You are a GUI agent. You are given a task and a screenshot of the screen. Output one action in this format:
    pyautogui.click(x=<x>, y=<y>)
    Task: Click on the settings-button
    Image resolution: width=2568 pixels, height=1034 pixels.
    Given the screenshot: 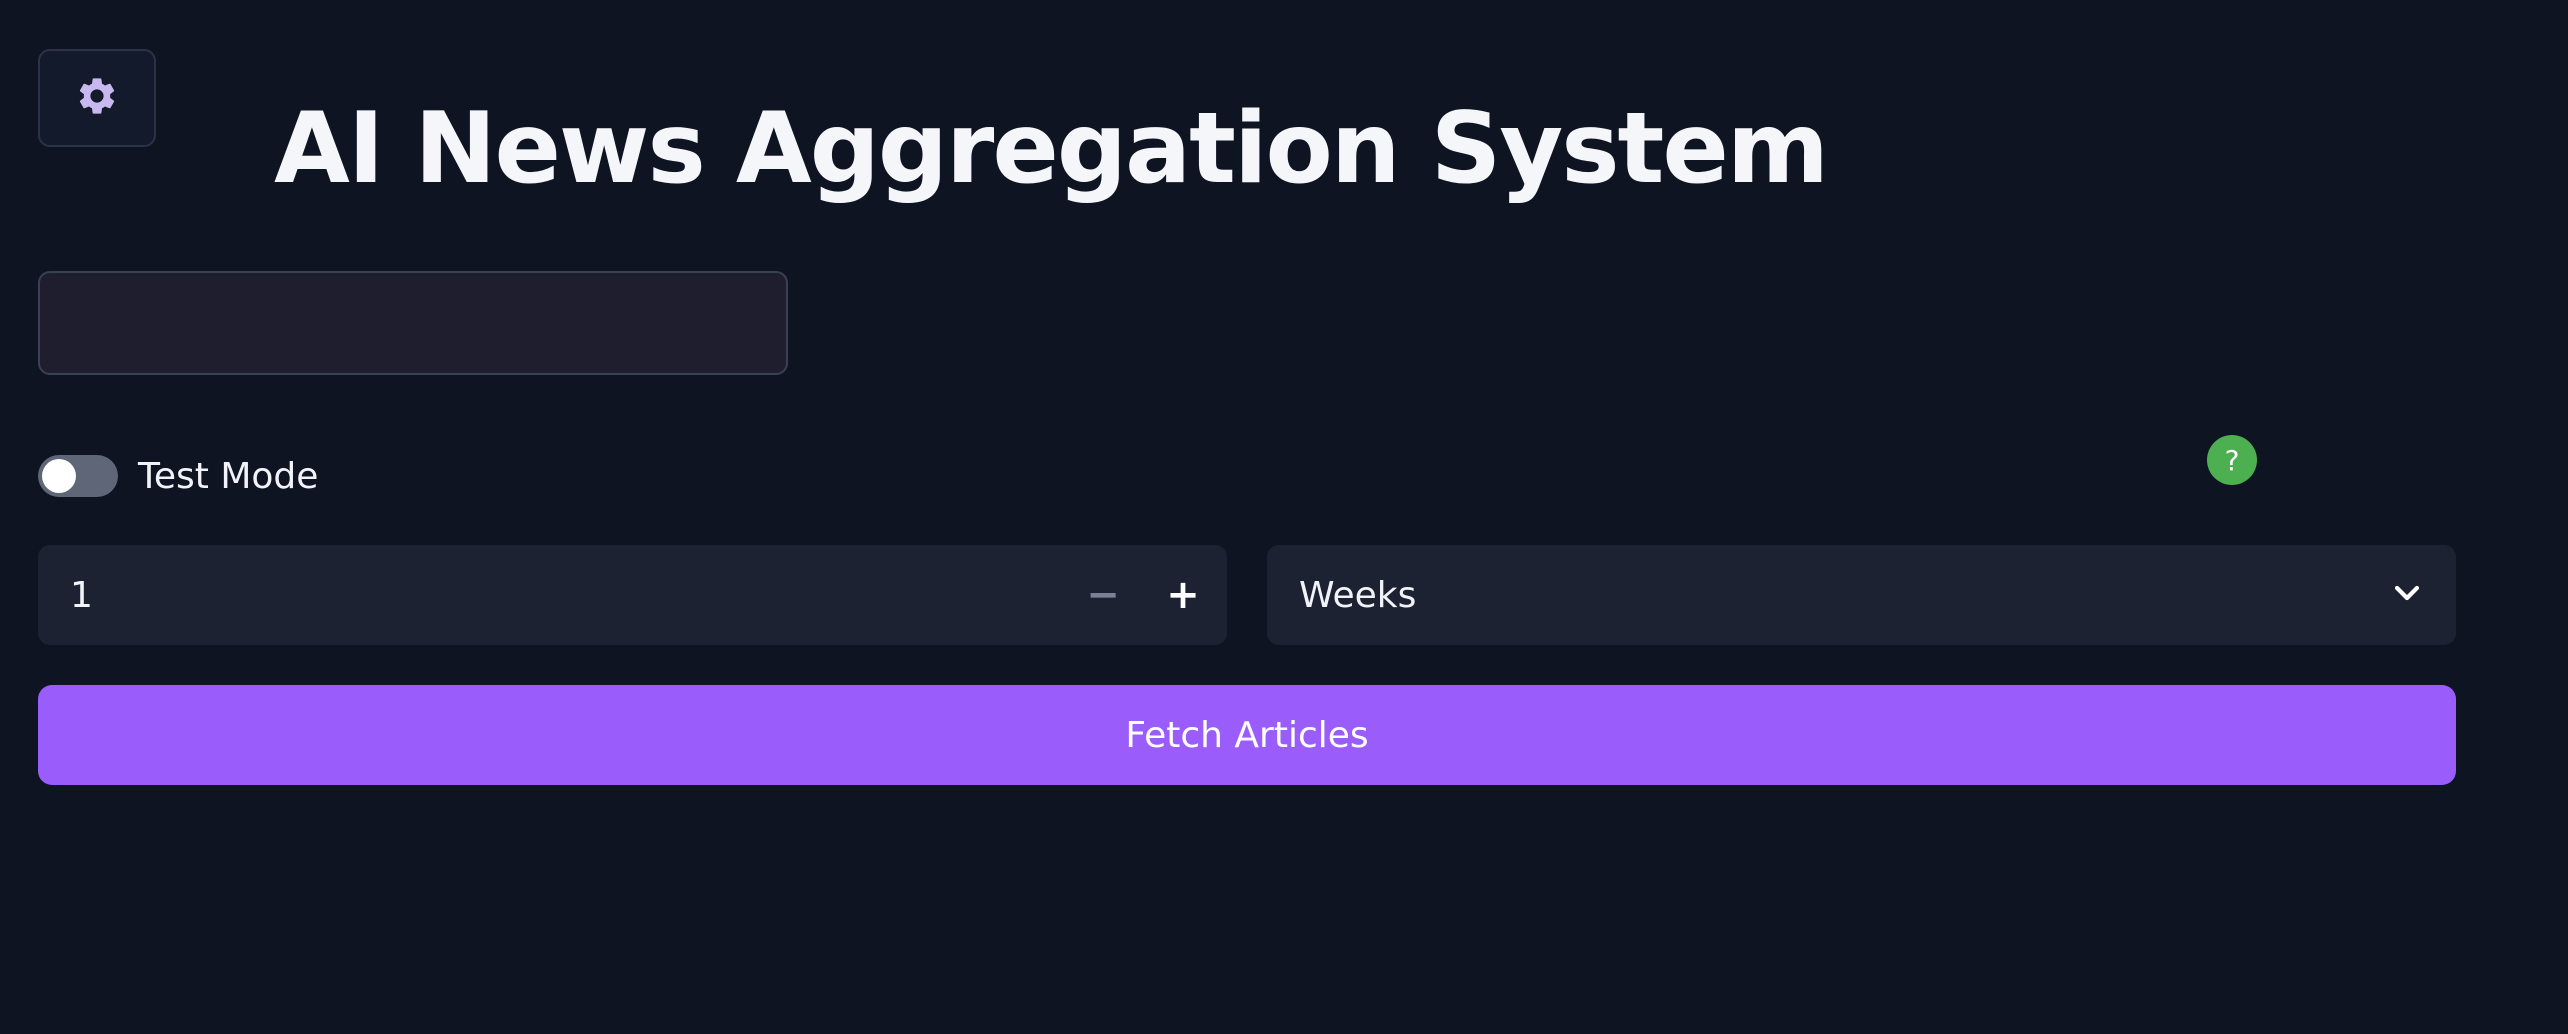 What is the action you would take?
    pyautogui.click(x=97, y=98)
    